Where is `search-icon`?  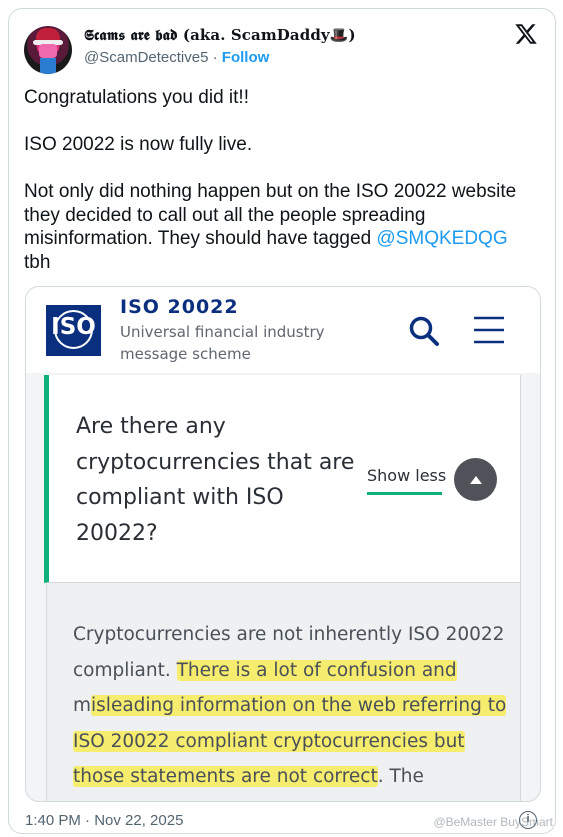 search-icon is located at coordinates (424, 331).